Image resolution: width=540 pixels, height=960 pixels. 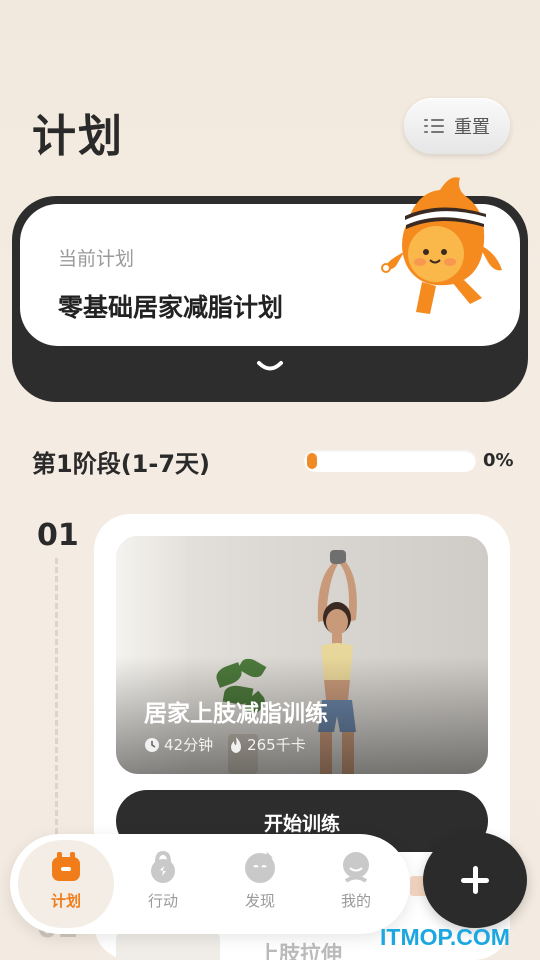 What do you see at coordinates (441, 245) in the screenshot?
I see `mascot-illustration` at bounding box center [441, 245].